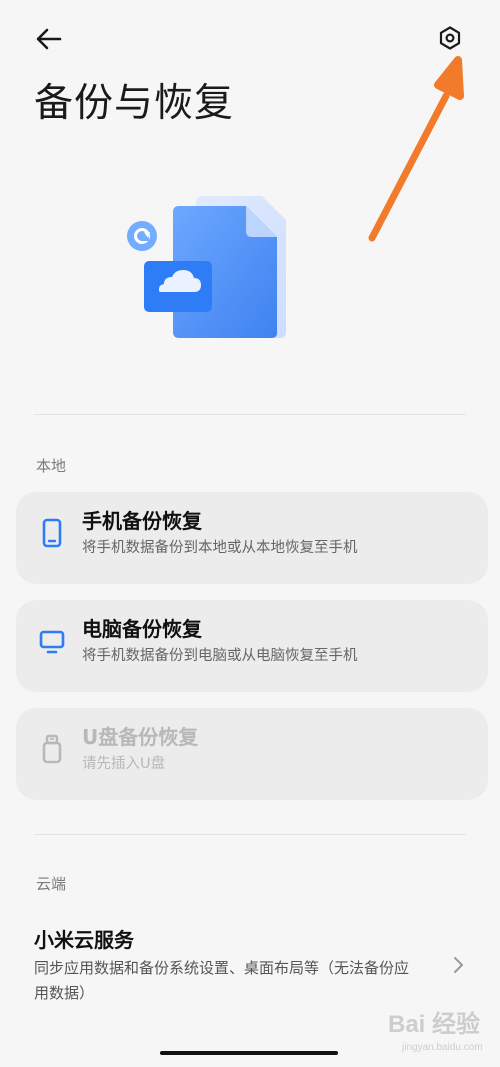 This screenshot has height=1067, width=500. What do you see at coordinates (220, 656) in the screenshot?
I see `computer-backup-subtitle: 将手机数据备份到电脑或从电脑恢复至手机` at bounding box center [220, 656].